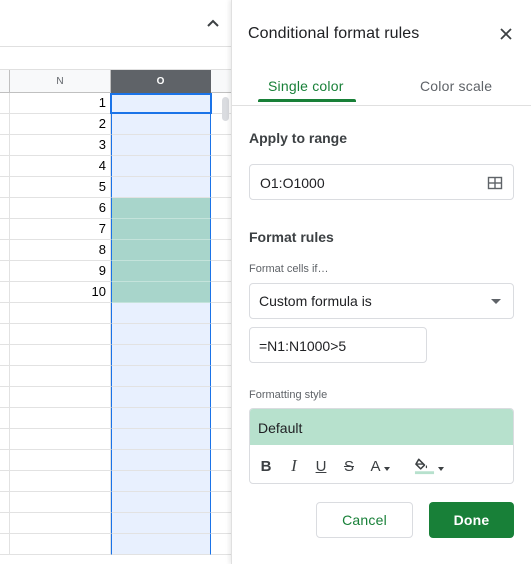  What do you see at coordinates (381, 182) in the screenshot?
I see `range-input: O1:O1000` at bounding box center [381, 182].